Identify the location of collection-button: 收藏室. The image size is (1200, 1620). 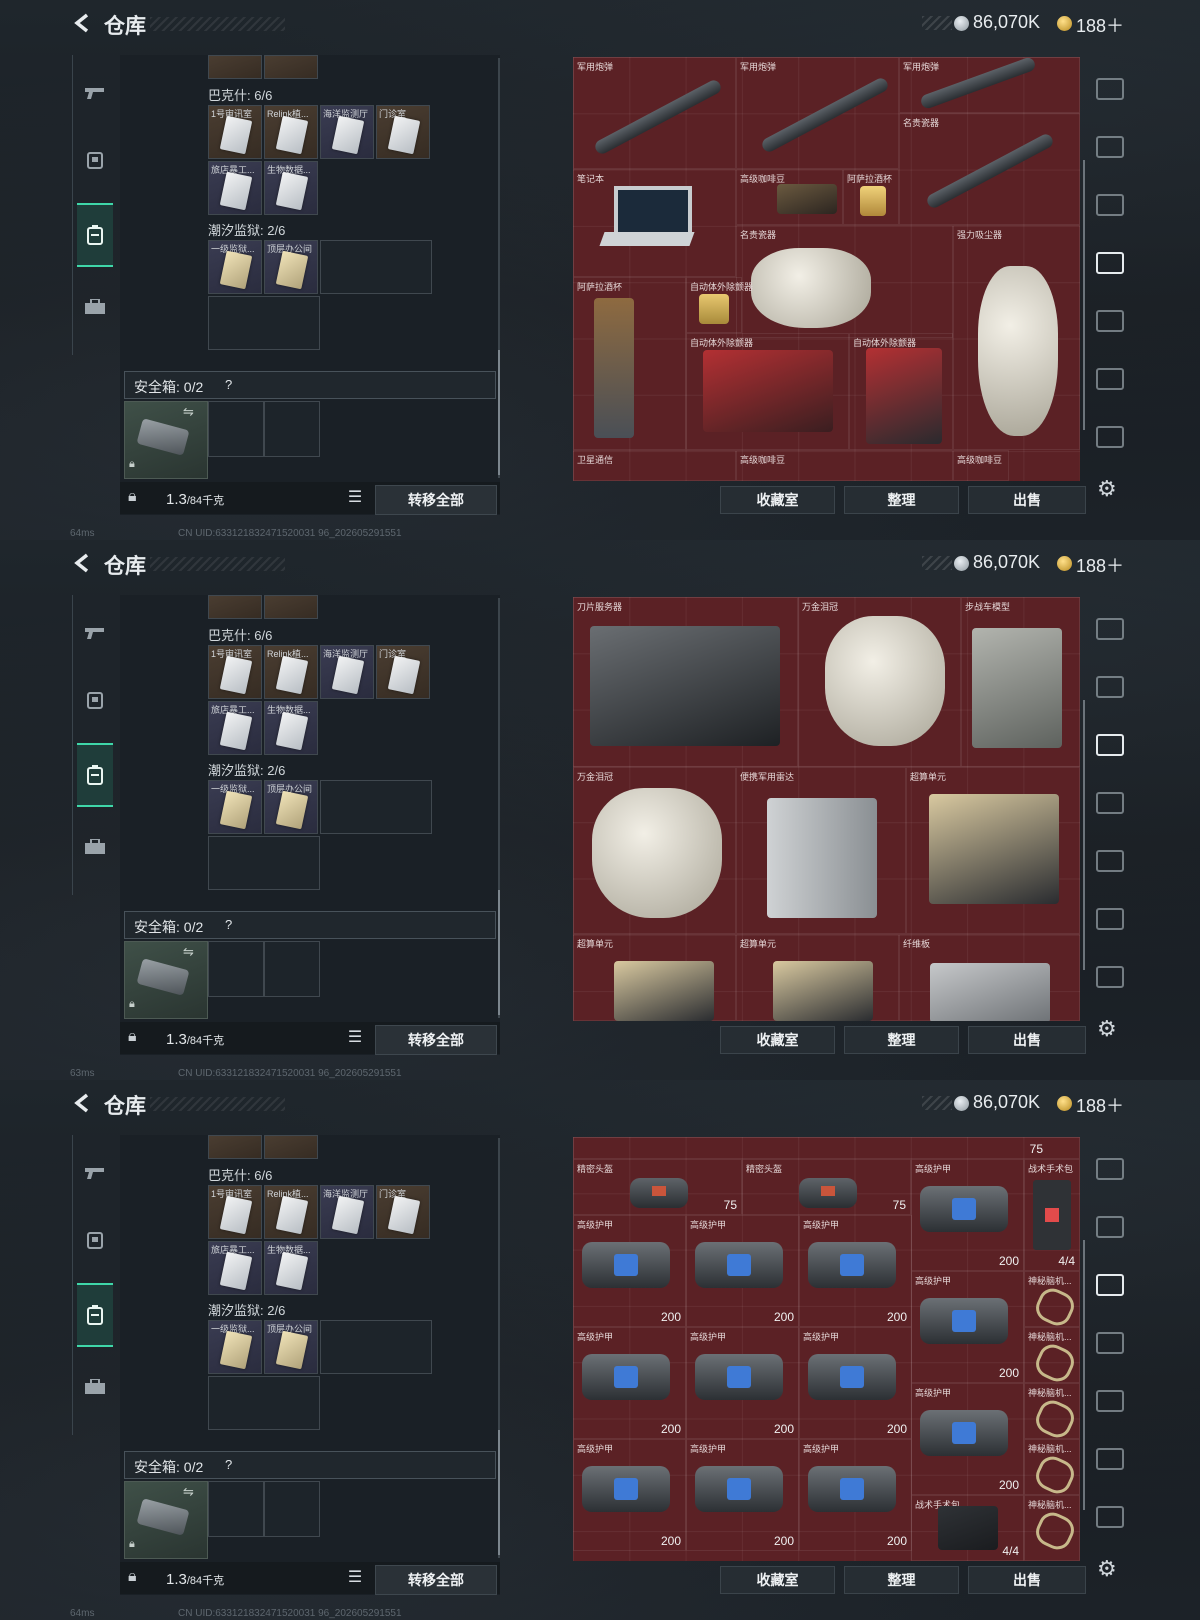
(777, 1040).